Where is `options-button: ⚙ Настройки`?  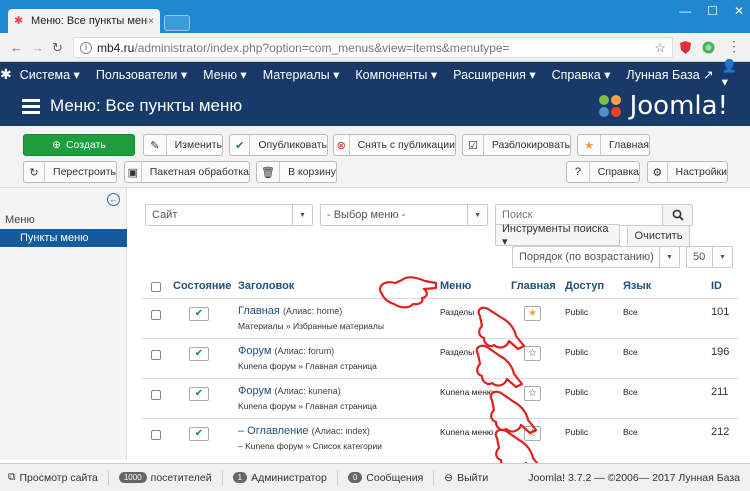
options-button: ⚙ Настройки is located at coordinates (687, 172).